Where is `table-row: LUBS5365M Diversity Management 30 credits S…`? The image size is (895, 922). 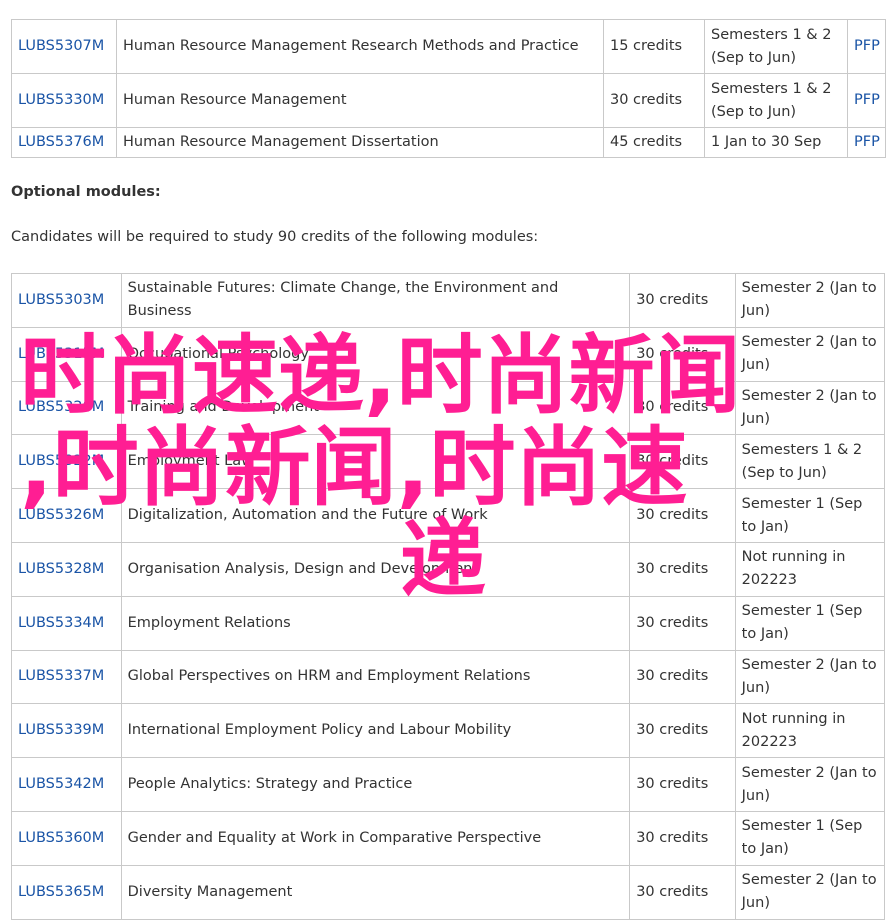 table-row: LUBS5365M Diversity Management 30 credits S… is located at coordinates (448, 892).